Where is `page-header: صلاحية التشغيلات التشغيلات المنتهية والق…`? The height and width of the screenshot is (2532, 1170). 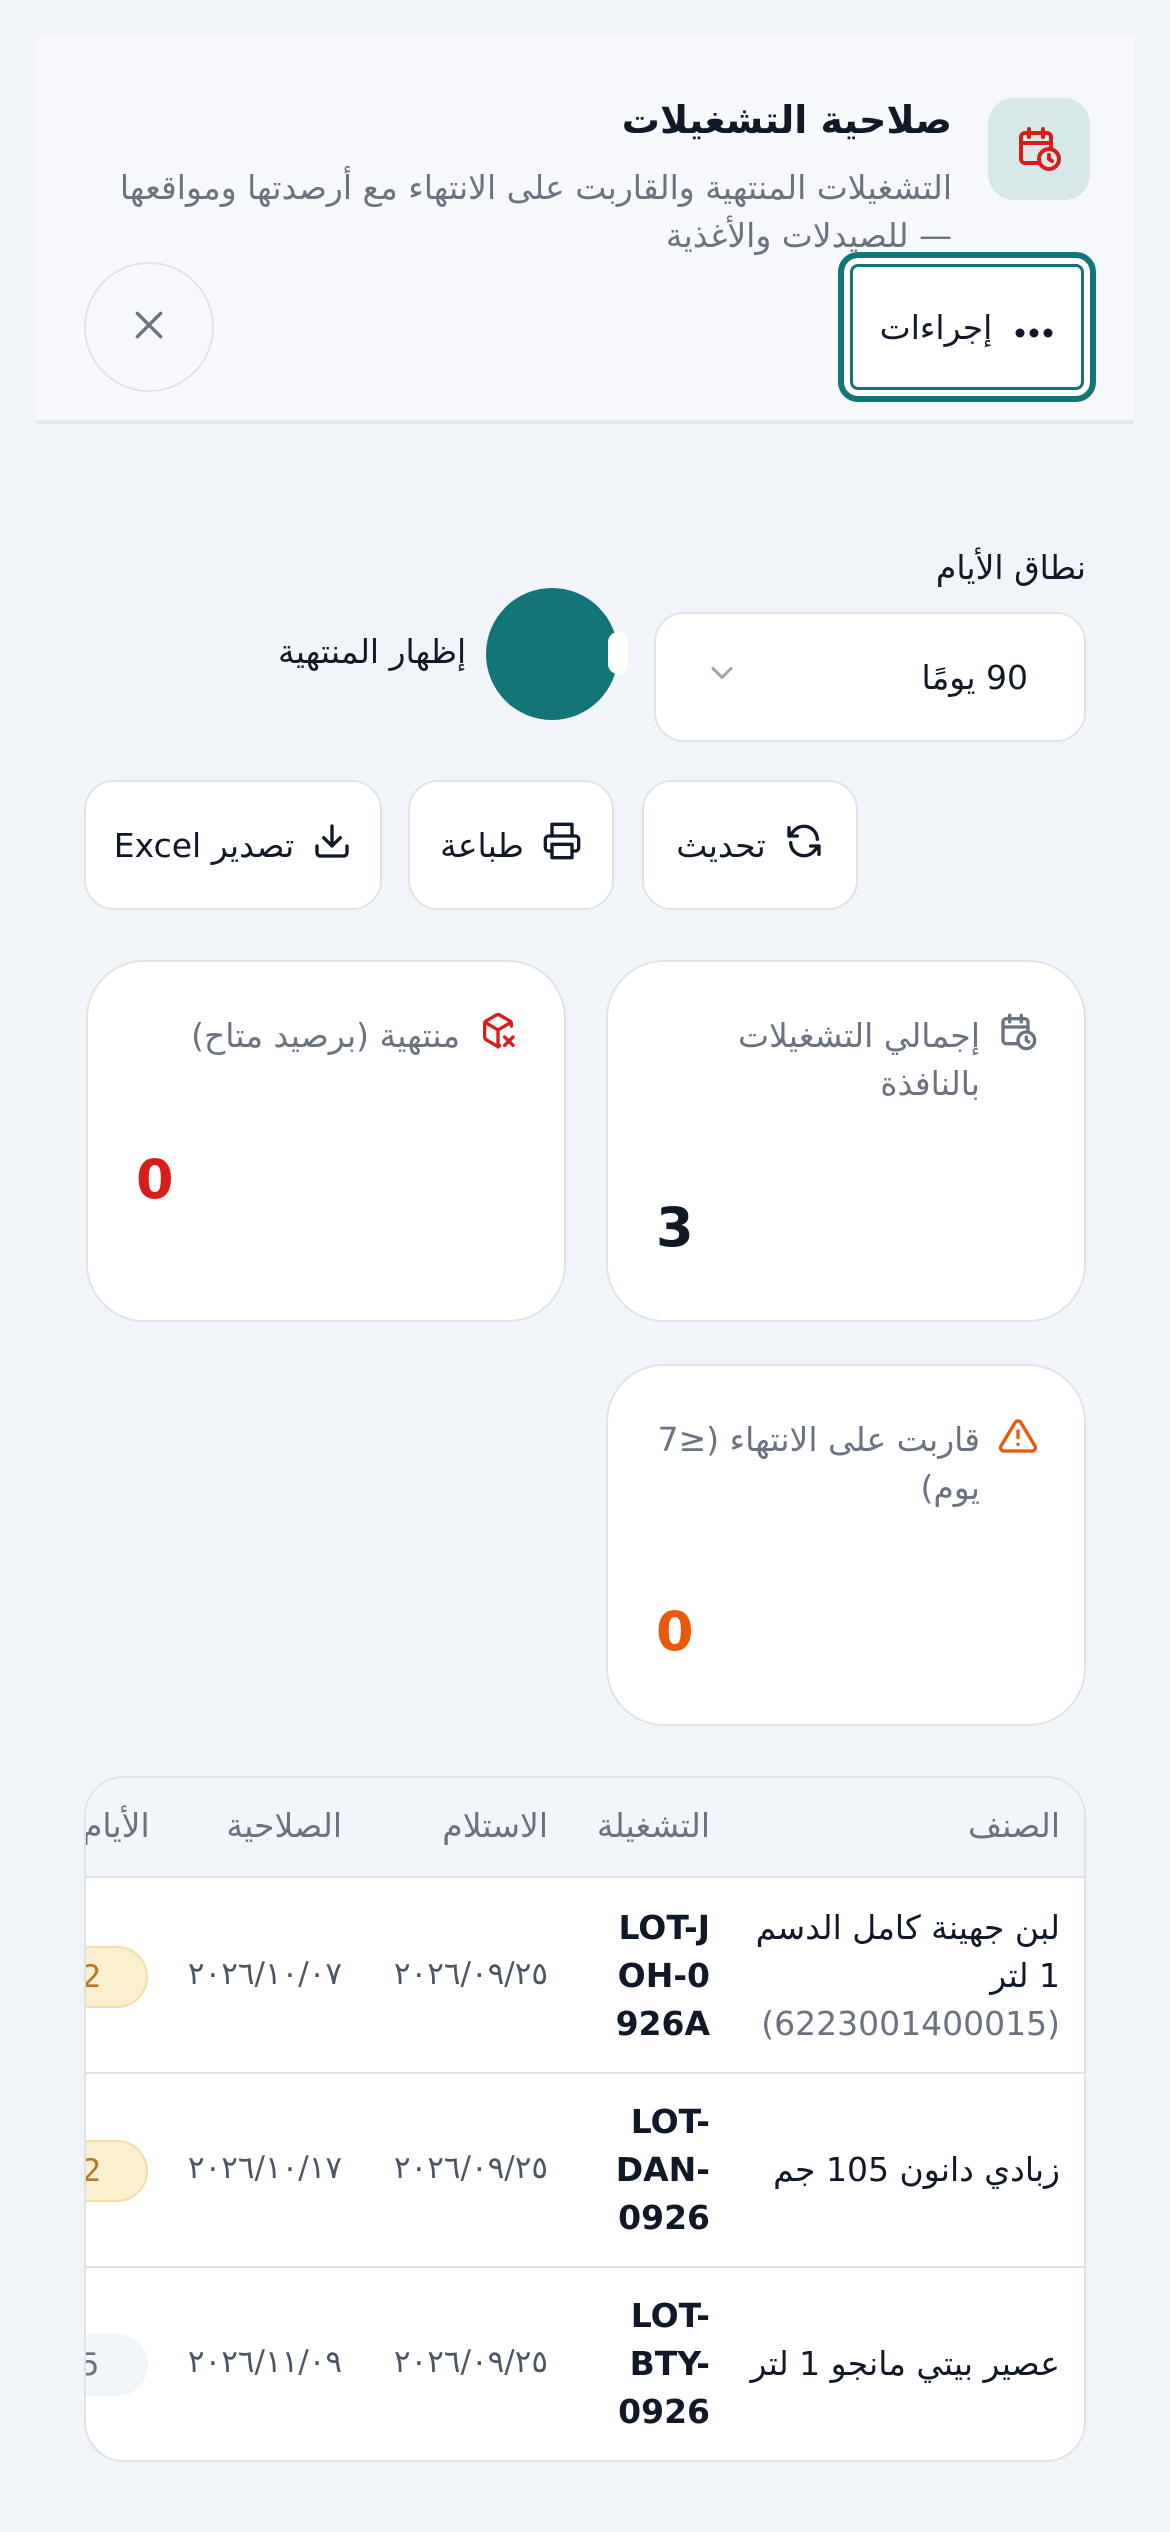 page-header: صلاحية التشغيلات التشغيلات المنتهية والق… is located at coordinates (585, 230).